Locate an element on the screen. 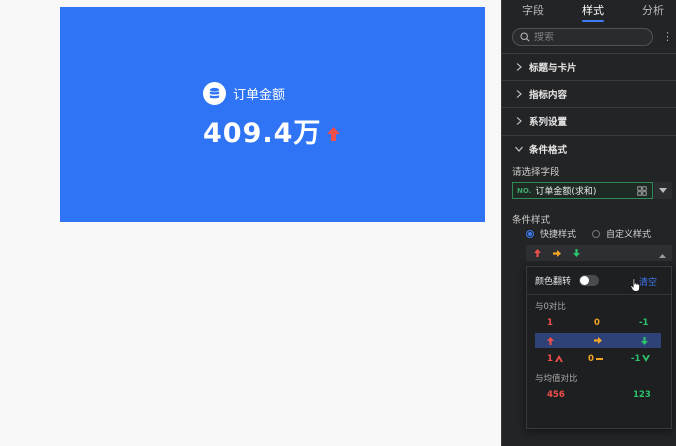 The image size is (676, 446). clear-link: 清空 is located at coordinates (648, 281).